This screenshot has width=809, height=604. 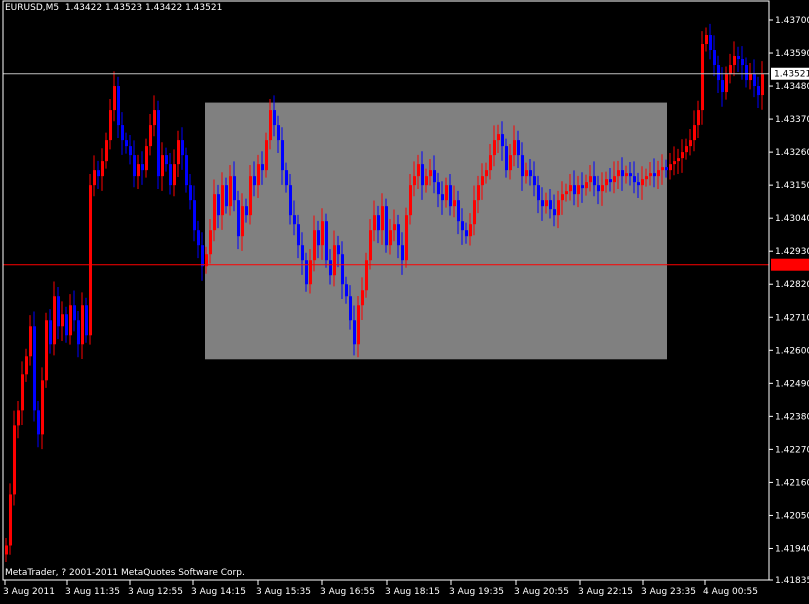 What do you see at coordinates (792, 87) in the screenshot?
I see `y-tick-label: 1.43480` at bounding box center [792, 87].